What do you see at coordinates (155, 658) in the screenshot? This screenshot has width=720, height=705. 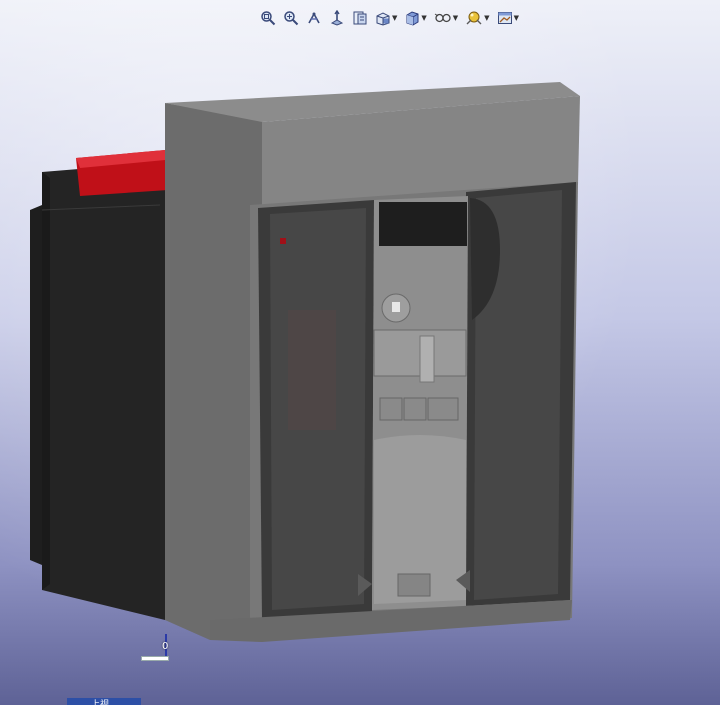 I see `triad-axis-horizontal` at bounding box center [155, 658].